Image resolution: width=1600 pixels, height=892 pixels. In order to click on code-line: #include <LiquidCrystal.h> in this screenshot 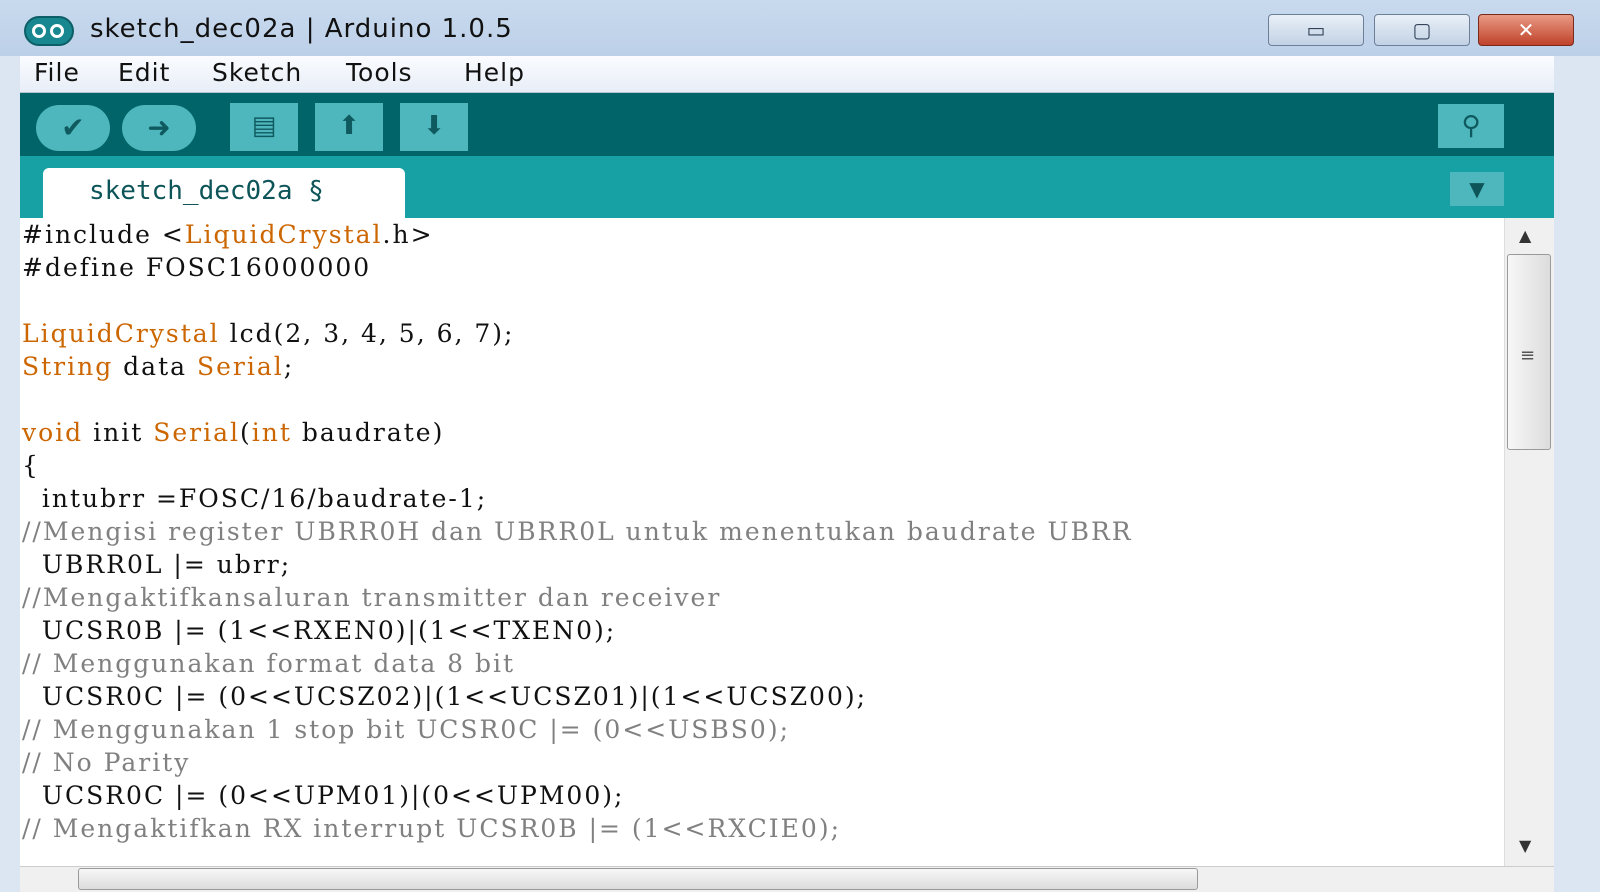, I will do `click(228, 234)`.